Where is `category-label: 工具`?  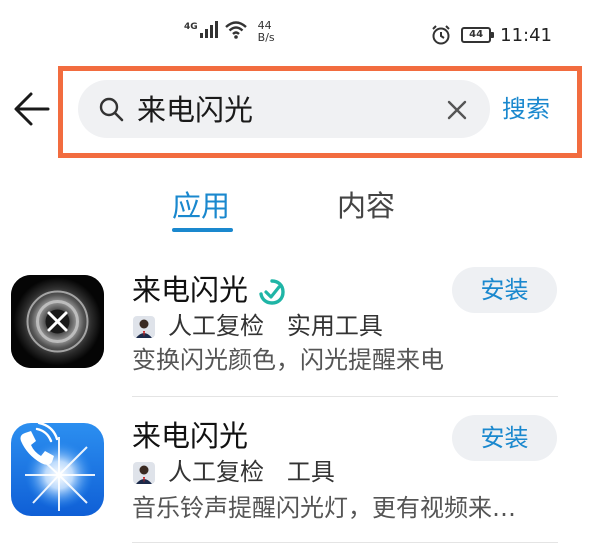 category-label: 工具 is located at coordinates (310, 472).